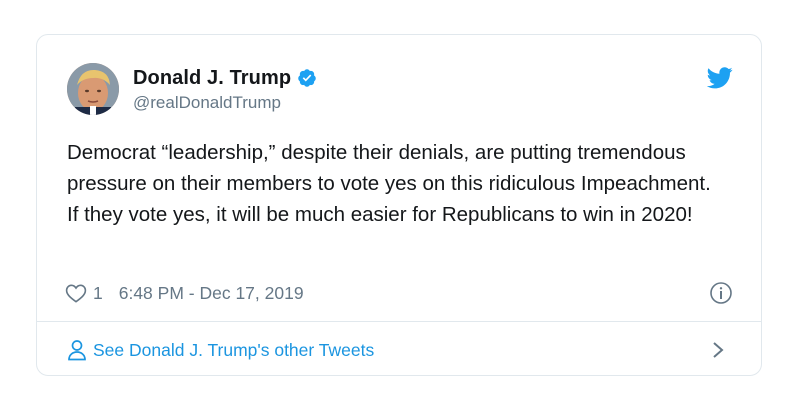 The width and height of the screenshot is (799, 414). What do you see at coordinates (399, 293) in the screenshot?
I see `tweet-meta: 1 6:48 PM - Dec 17, 2019` at bounding box center [399, 293].